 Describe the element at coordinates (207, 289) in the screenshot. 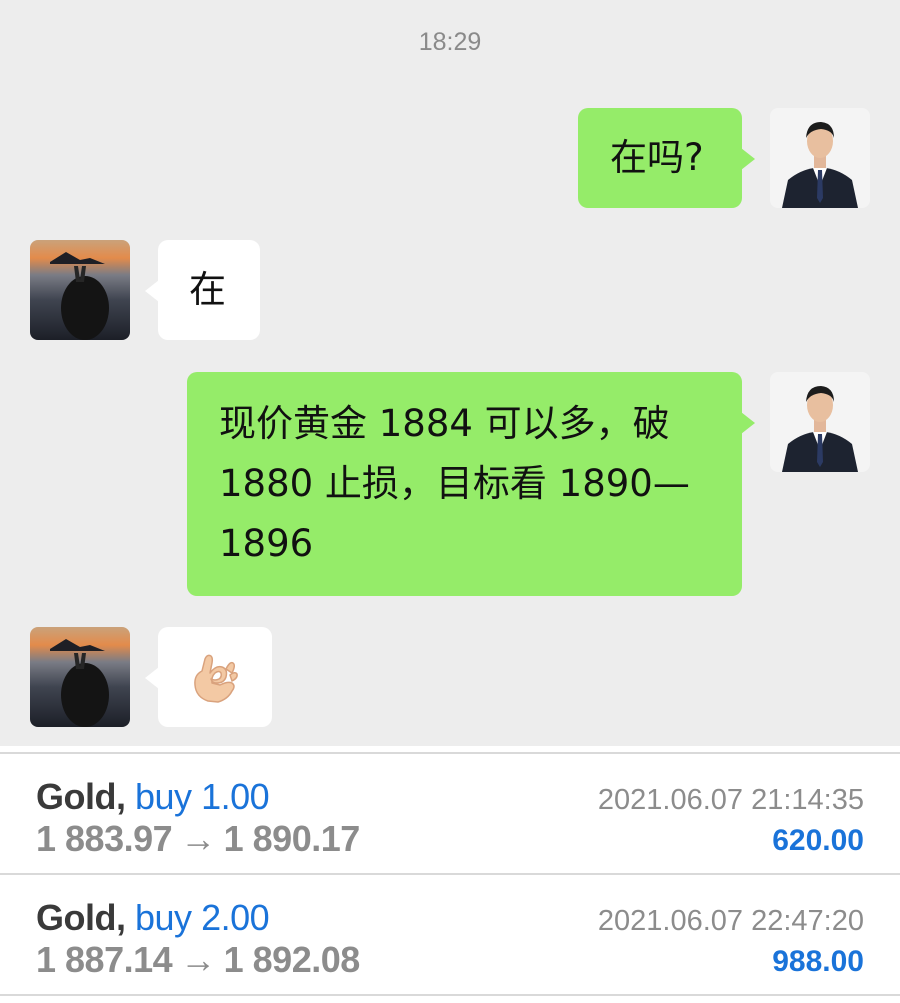

I see `message-text: 在` at that location.